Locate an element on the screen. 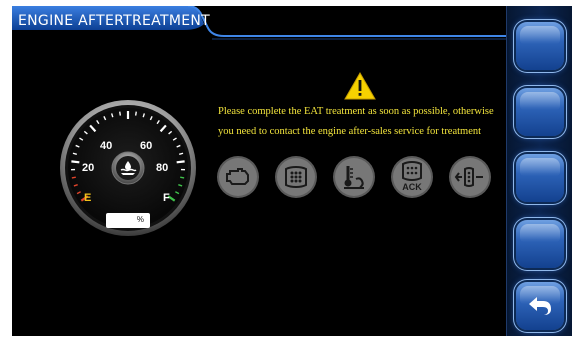 Image resolution: width=584 pixels, height=340 pixels. page-title: ENGINE AFTERTREATMENT is located at coordinates (114, 21).